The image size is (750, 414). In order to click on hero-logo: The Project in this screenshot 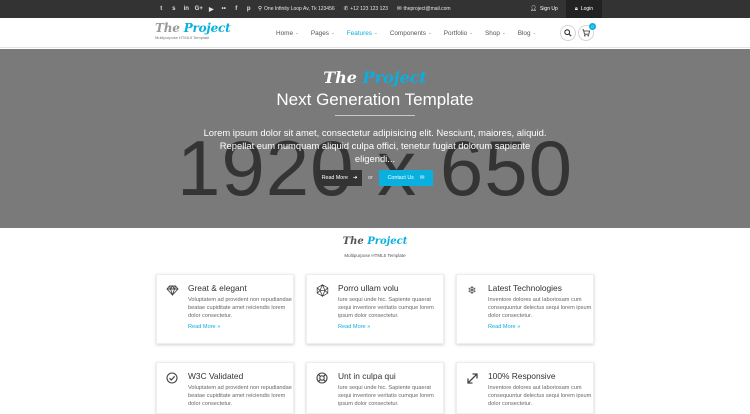, I will do `click(375, 77)`.